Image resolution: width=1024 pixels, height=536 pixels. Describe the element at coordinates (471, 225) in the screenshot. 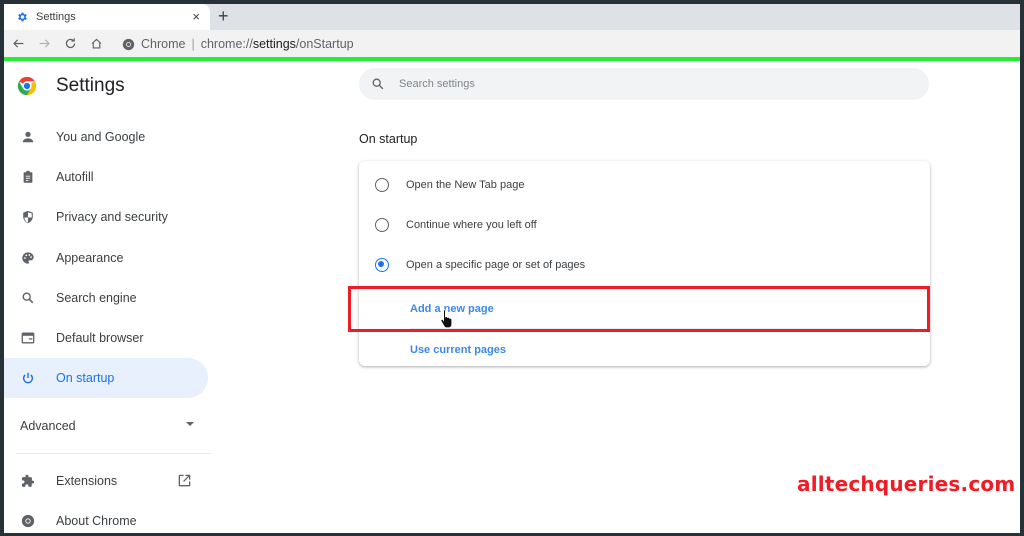

I see `option-label: Continue where you left off` at that location.